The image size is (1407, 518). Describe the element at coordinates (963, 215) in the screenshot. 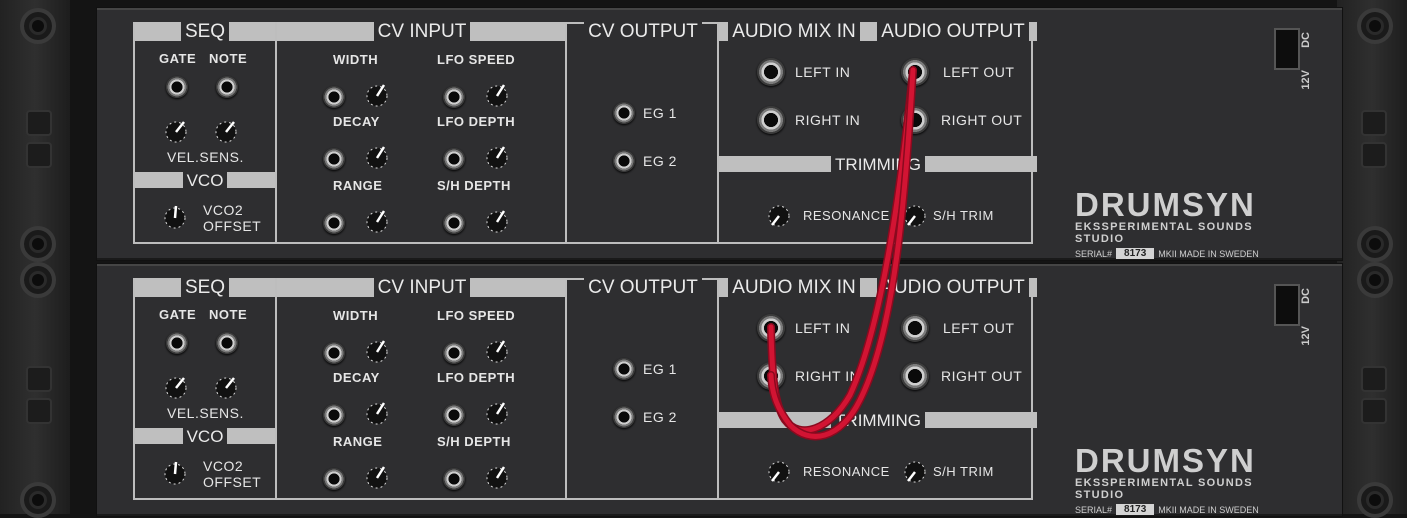

I see `sh-trim-label: S/H TRIM` at that location.